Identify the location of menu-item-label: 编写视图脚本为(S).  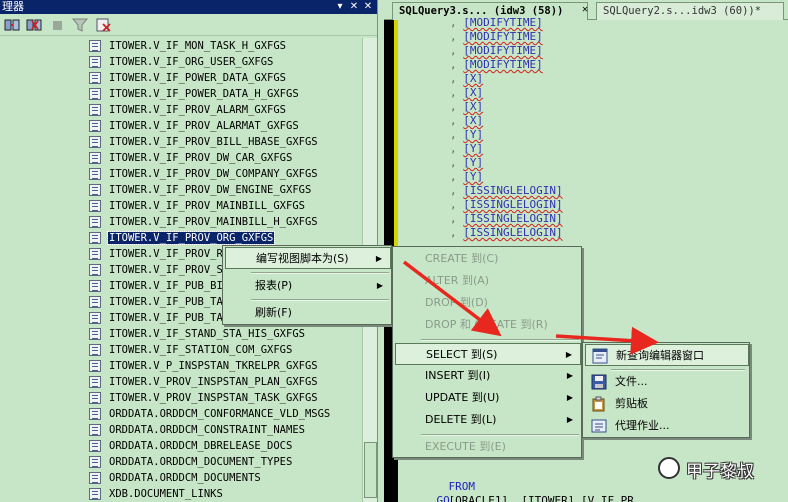
(302, 258).